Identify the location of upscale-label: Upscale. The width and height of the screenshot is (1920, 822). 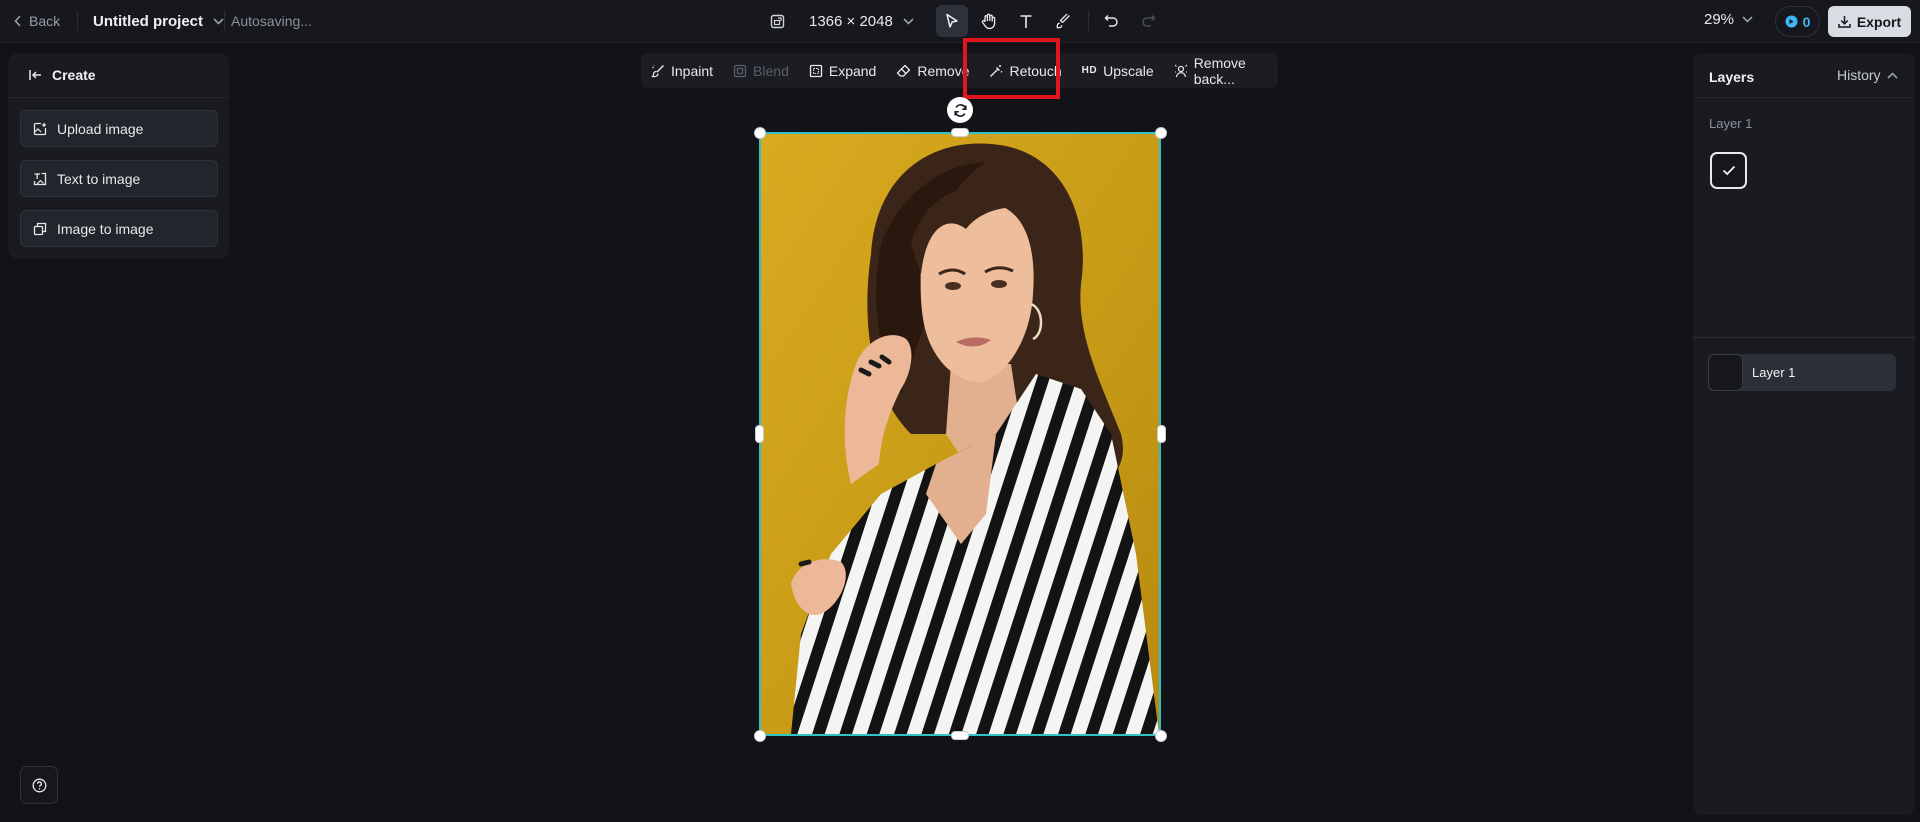
(1128, 70).